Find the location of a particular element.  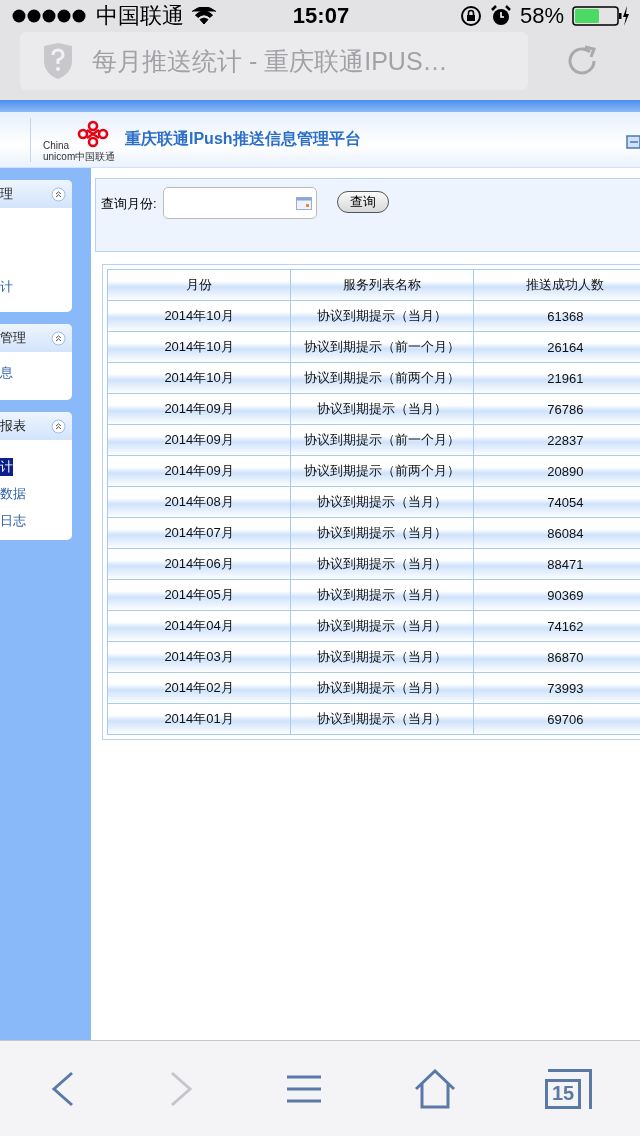

table-cell: 2014年01月 is located at coordinates (199, 719).